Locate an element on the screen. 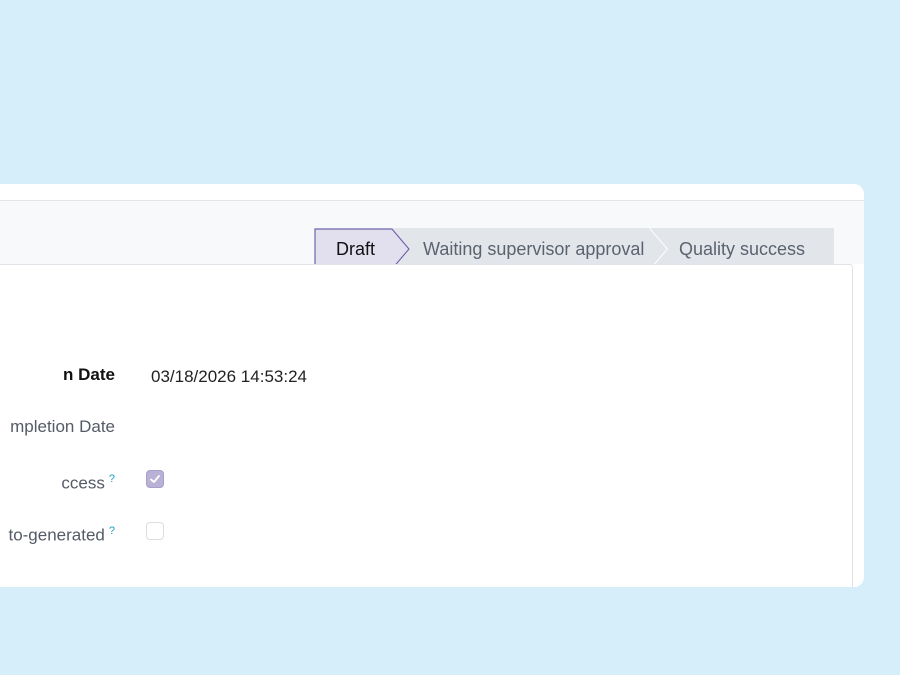 Image resolution: width=900 pixels, height=675 pixels. field-label-date: n Date is located at coordinates (89, 374).